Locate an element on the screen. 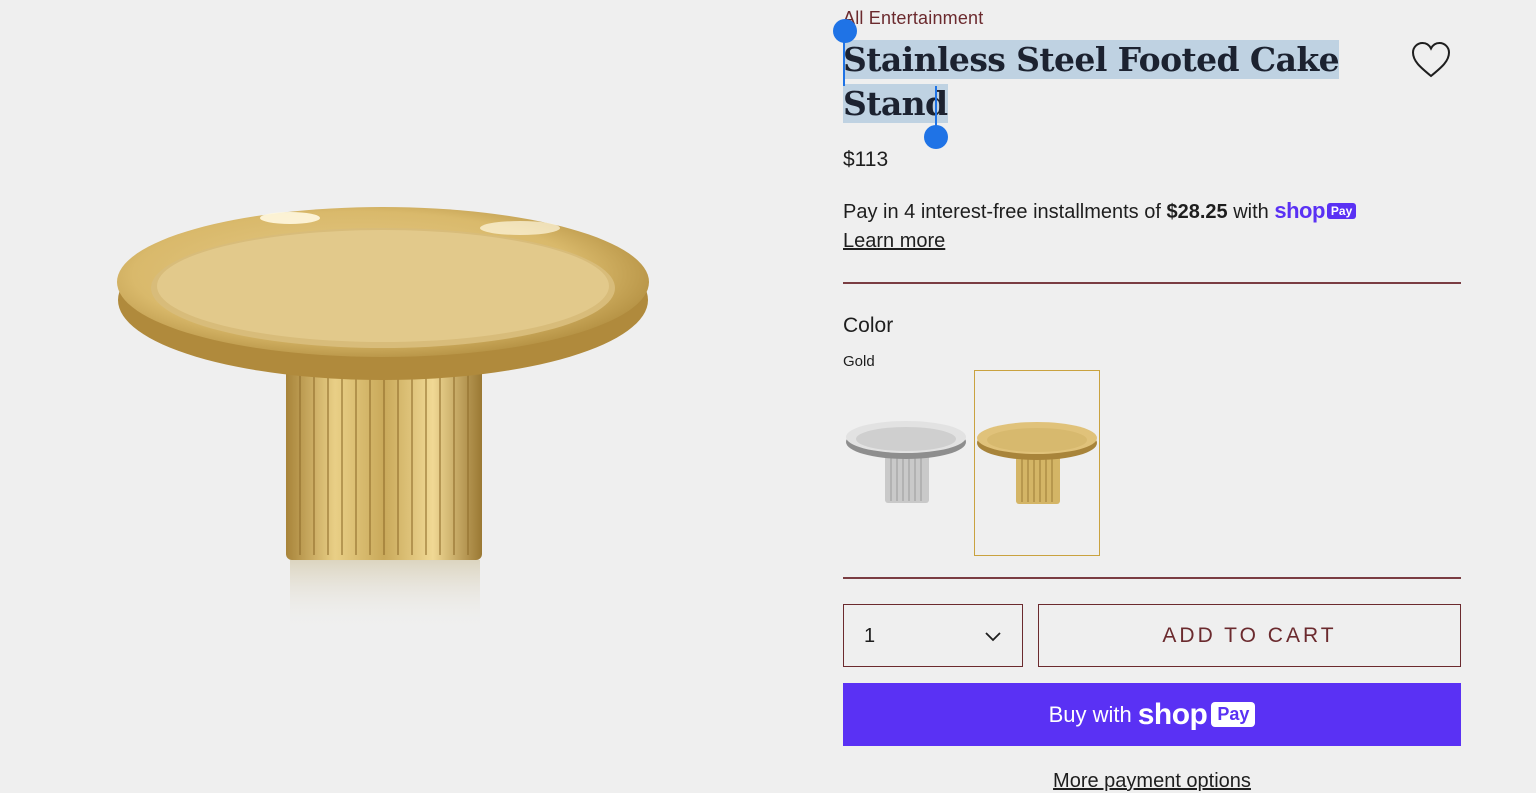 The width and height of the screenshot is (1536, 793). color-swatch-silver is located at coordinates (906, 463).